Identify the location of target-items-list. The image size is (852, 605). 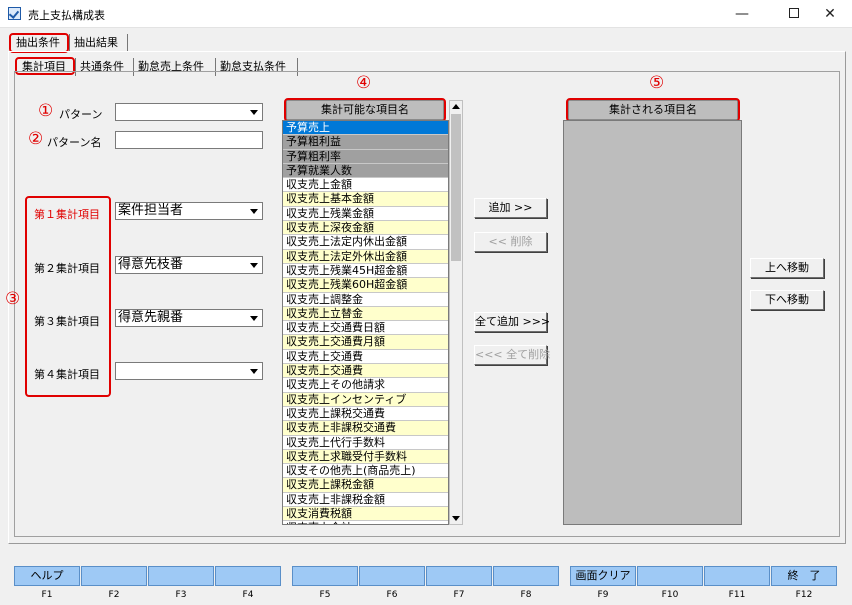
(652, 322).